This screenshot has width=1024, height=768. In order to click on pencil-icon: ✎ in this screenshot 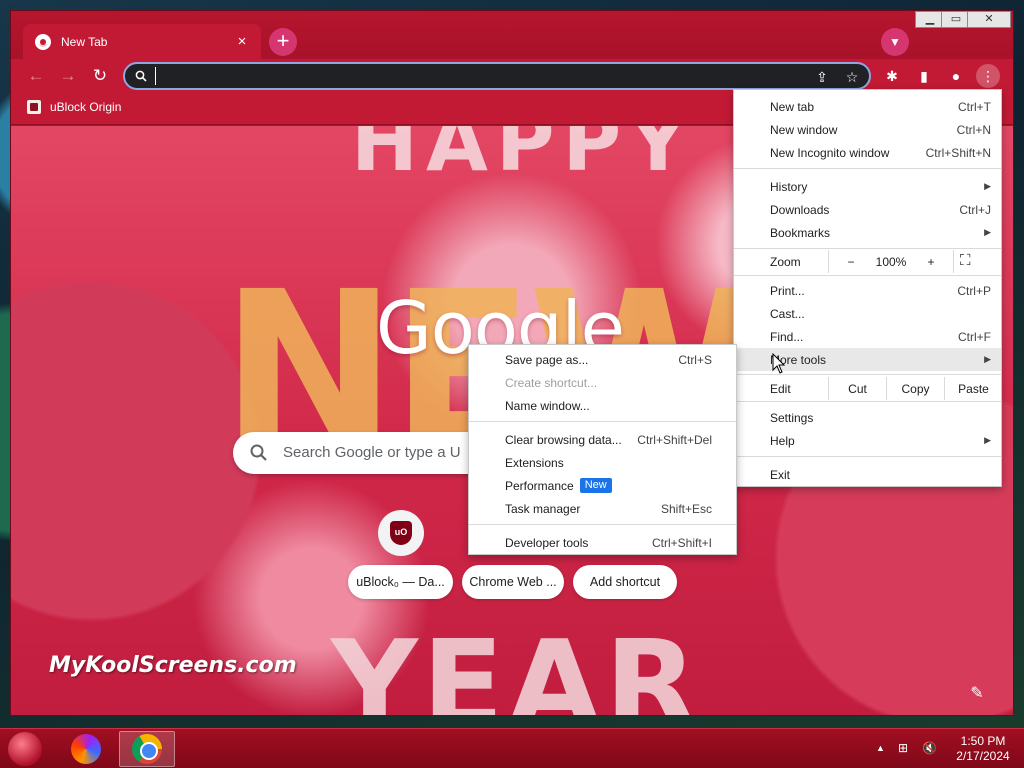, I will do `click(977, 694)`.